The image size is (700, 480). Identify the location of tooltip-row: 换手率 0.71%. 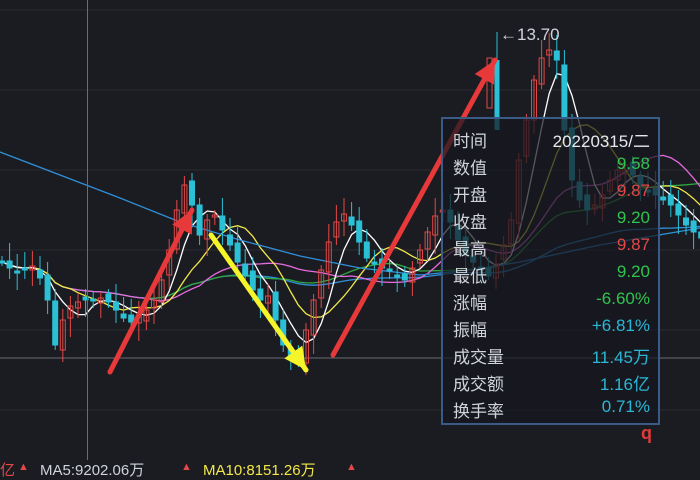
(551, 409).